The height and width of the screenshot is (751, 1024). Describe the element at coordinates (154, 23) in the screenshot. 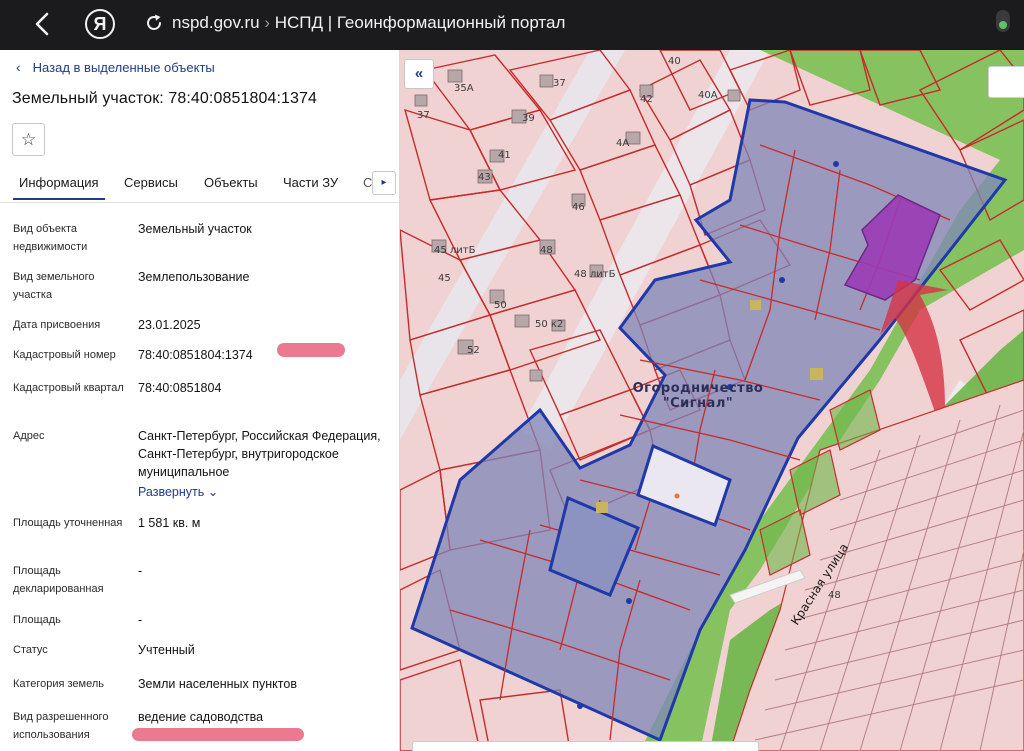

I see `reload-icon` at that location.